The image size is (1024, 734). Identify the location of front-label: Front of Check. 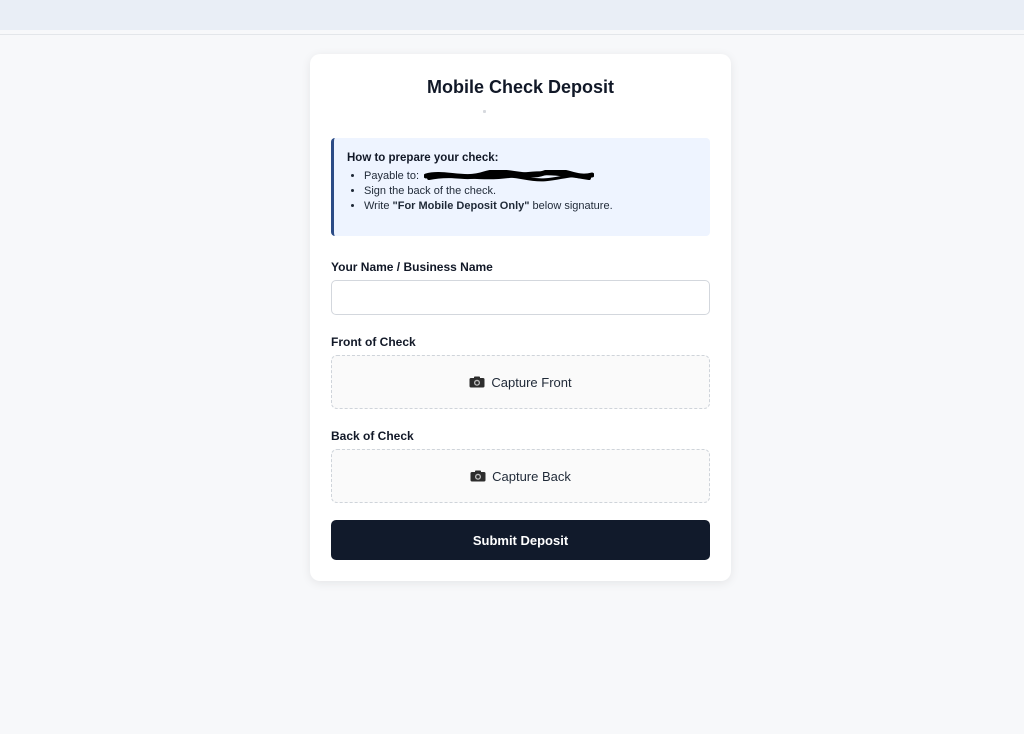
(373, 342).